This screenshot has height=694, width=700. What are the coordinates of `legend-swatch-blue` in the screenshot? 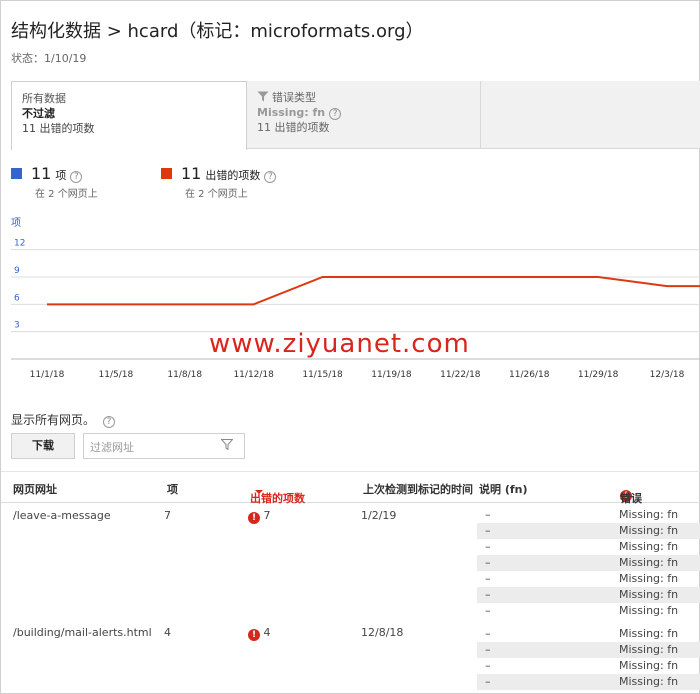 It's located at (16, 173).